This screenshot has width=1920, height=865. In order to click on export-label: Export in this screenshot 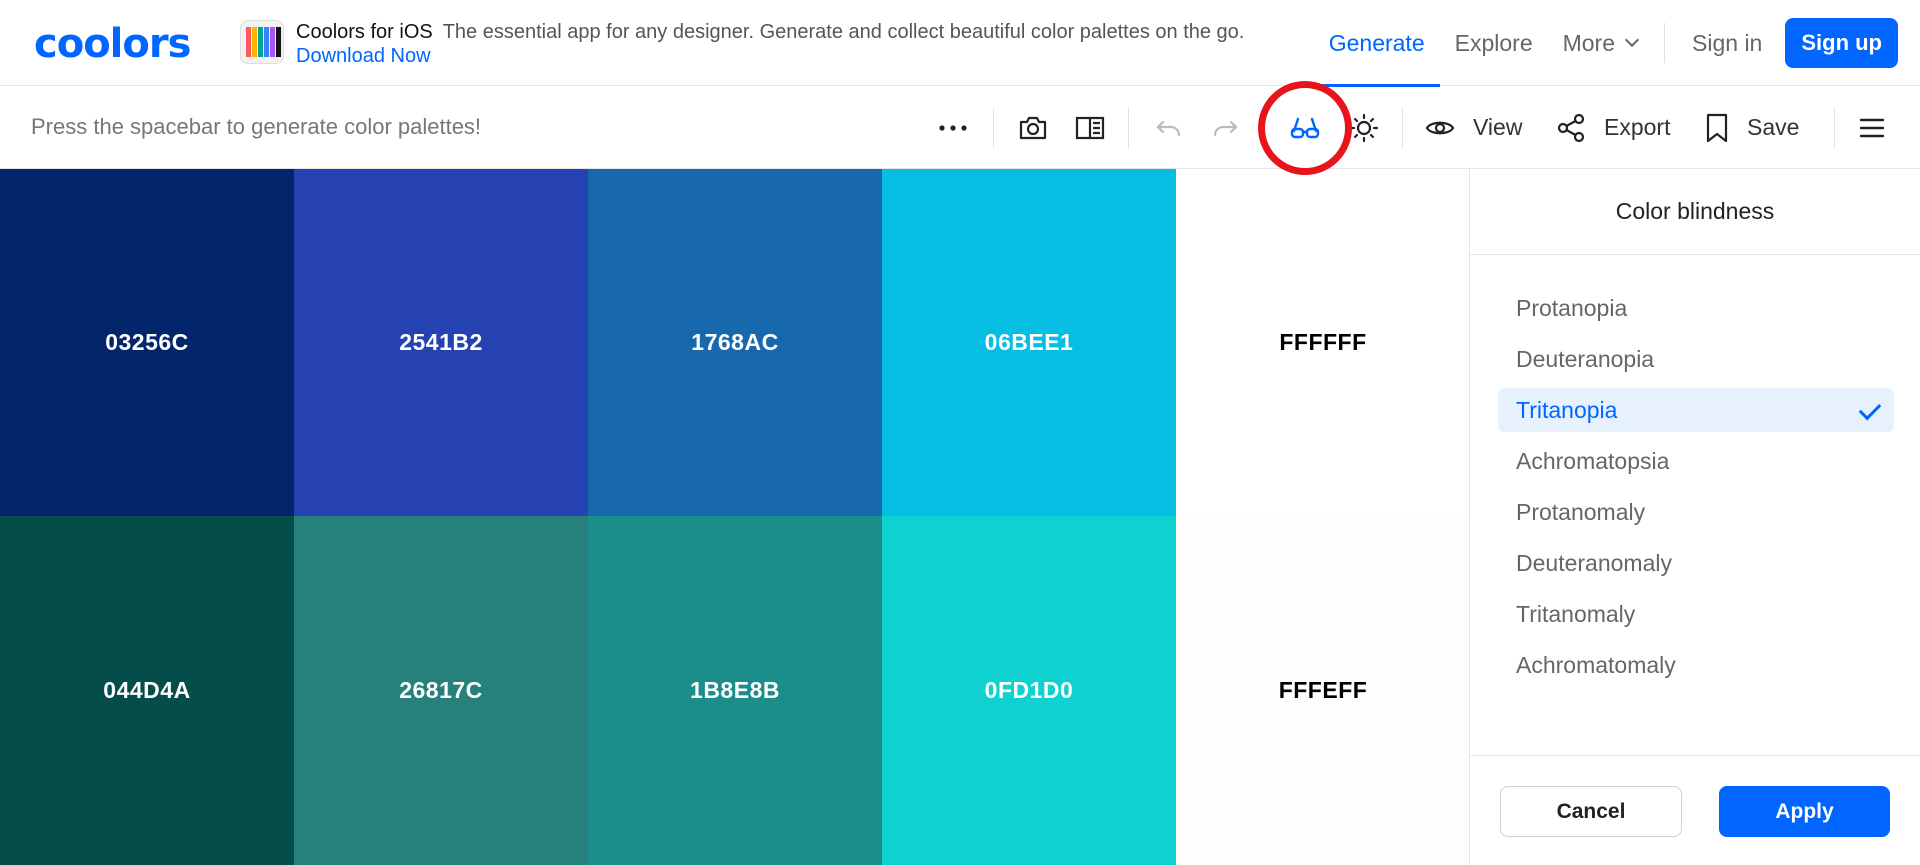, I will do `click(1637, 127)`.